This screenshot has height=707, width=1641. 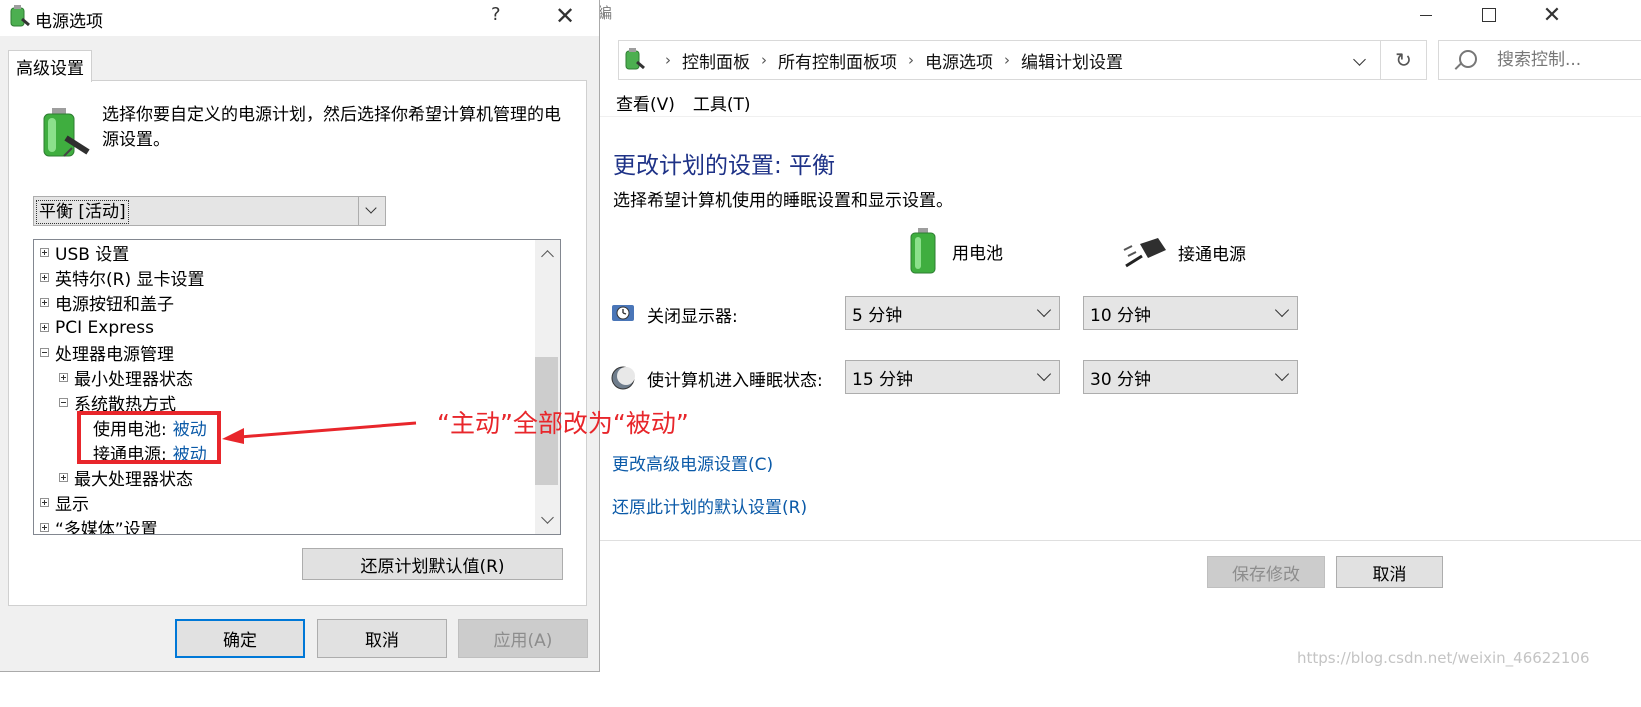 I want to click on minimize-button, so click(x=1426, y=15).